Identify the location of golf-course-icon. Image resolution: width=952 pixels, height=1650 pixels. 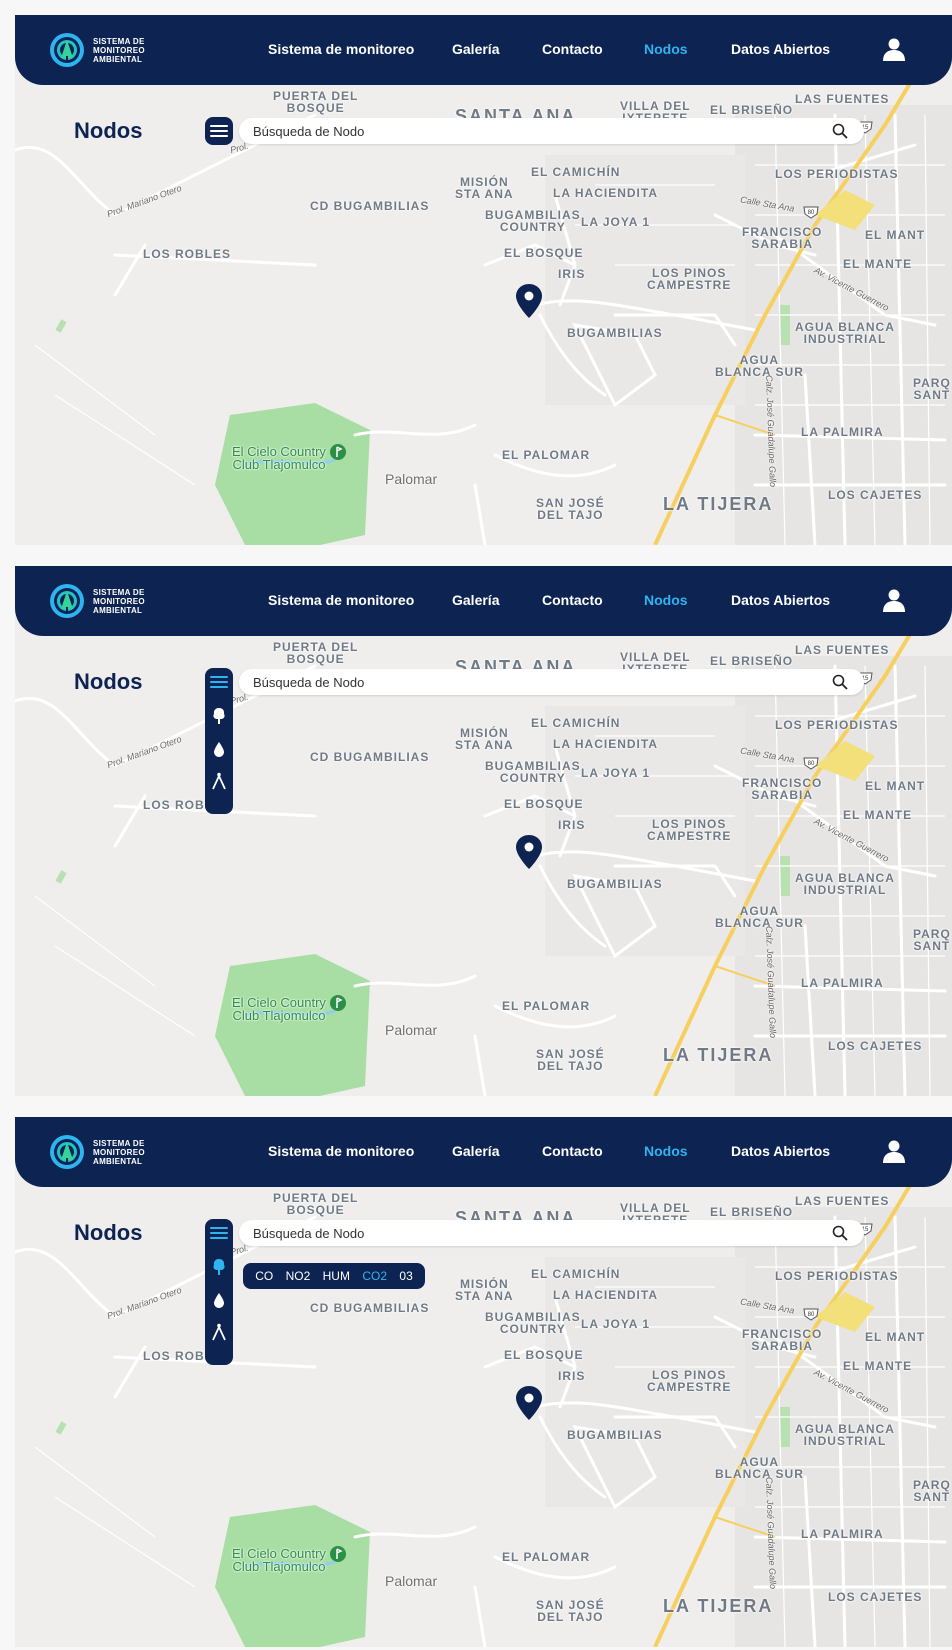
(338, 1003).